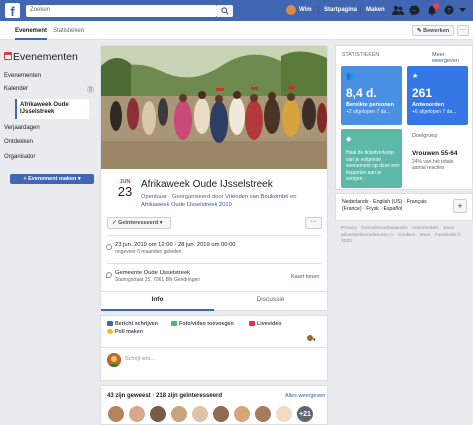  Describe the element at coordinates (435, 153) in the screenshot. I see `audience-value: Vrouwen 55-64` at that location.